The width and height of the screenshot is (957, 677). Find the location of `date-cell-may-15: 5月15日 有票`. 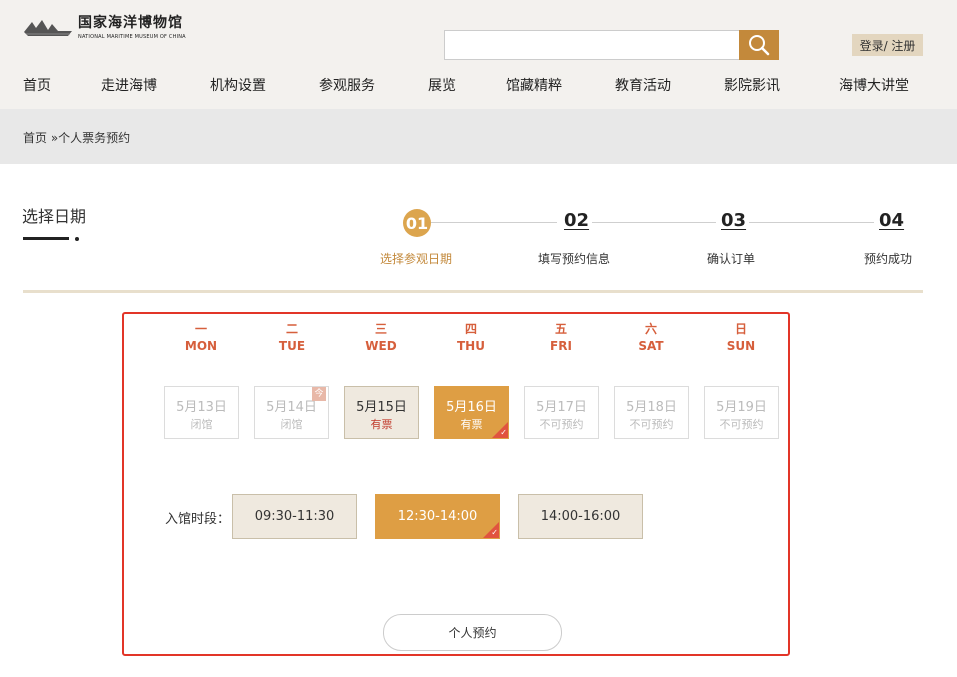

date-cell-may-15: 5月15日 有票 is located at coordinates (381, 412).